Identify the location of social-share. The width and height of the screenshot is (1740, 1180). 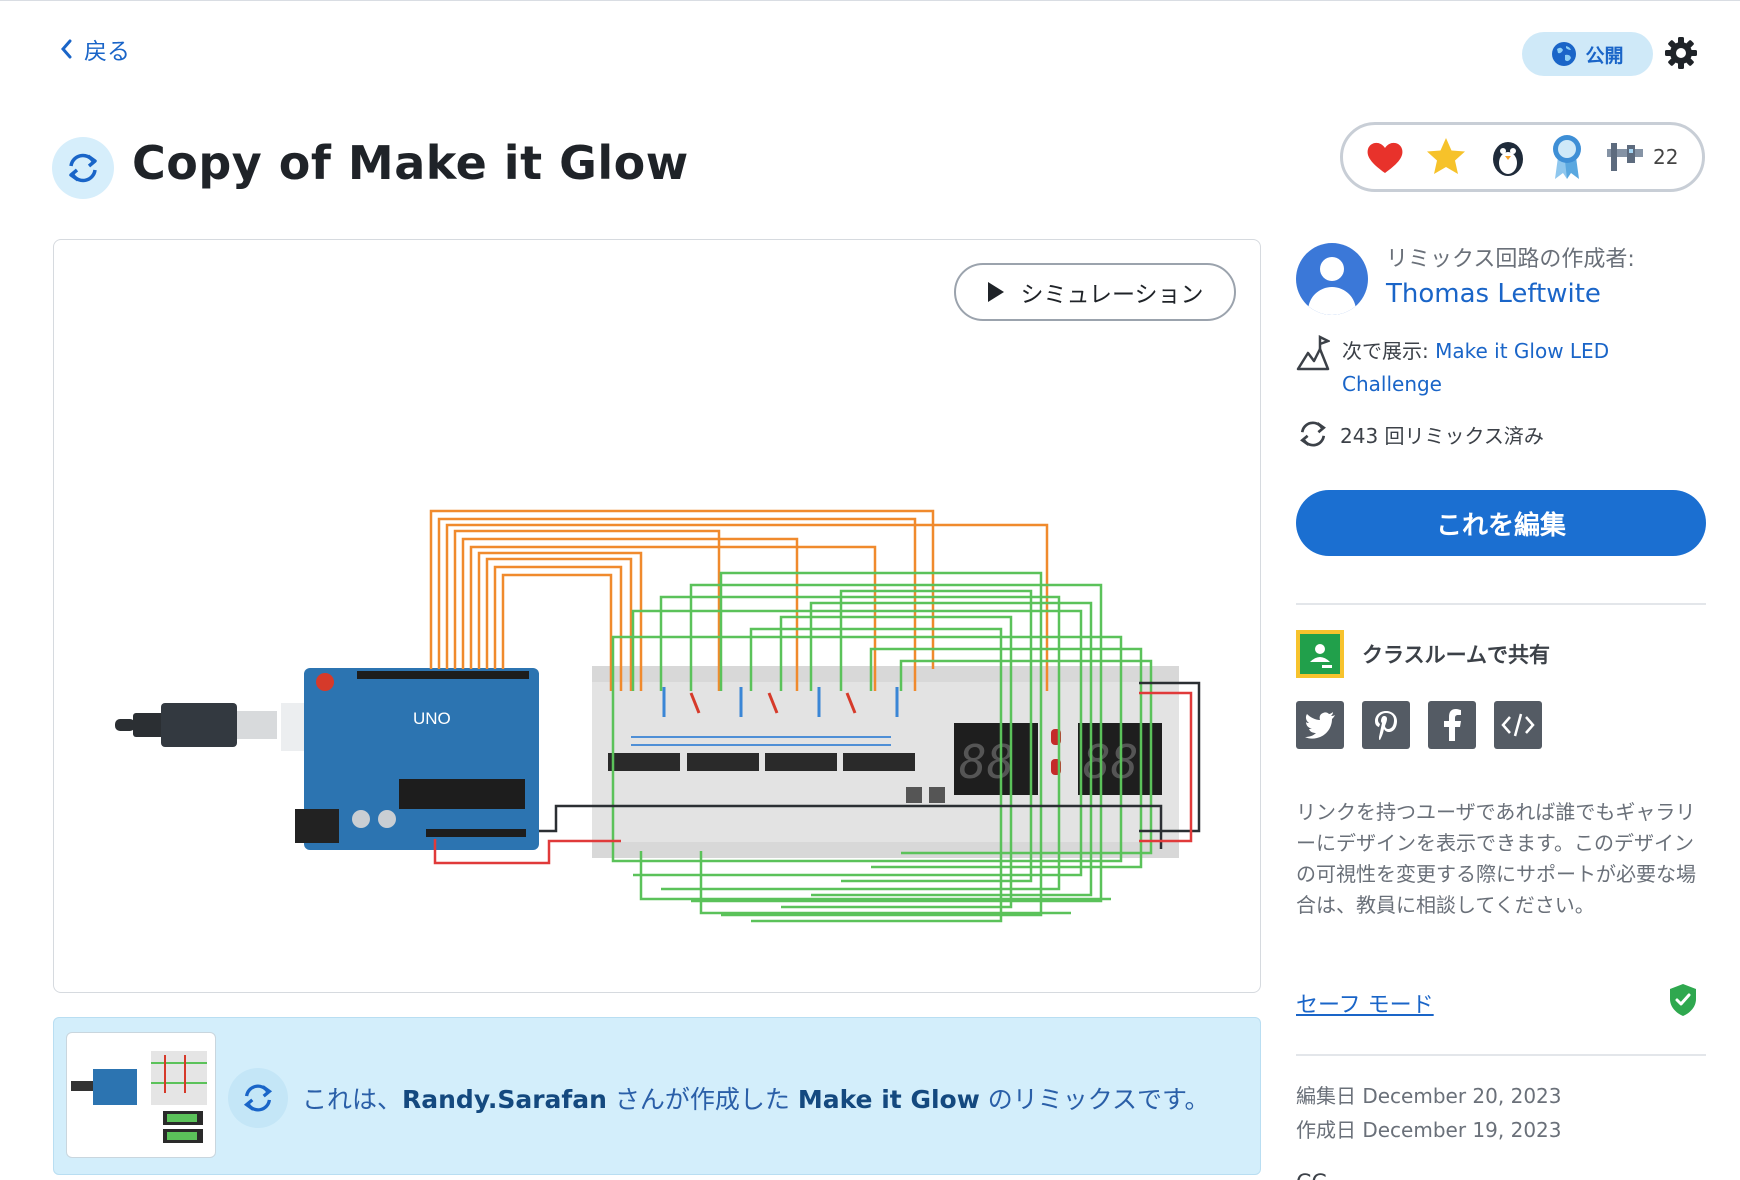
(1419, 725).